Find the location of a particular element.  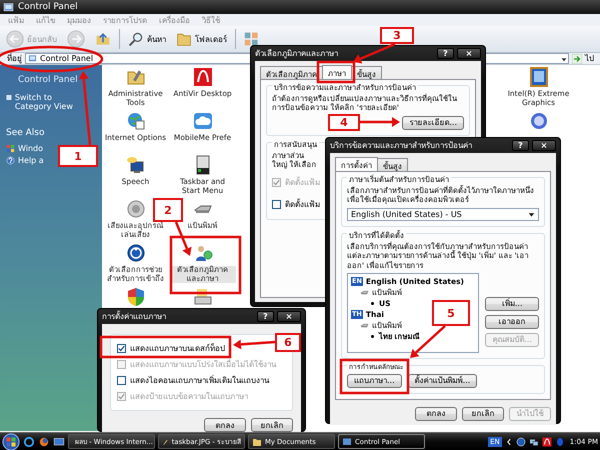

checkbox-label: แสดงแถบภาษาบนเดสก์ท็อป is located at coordinates (177, 348).